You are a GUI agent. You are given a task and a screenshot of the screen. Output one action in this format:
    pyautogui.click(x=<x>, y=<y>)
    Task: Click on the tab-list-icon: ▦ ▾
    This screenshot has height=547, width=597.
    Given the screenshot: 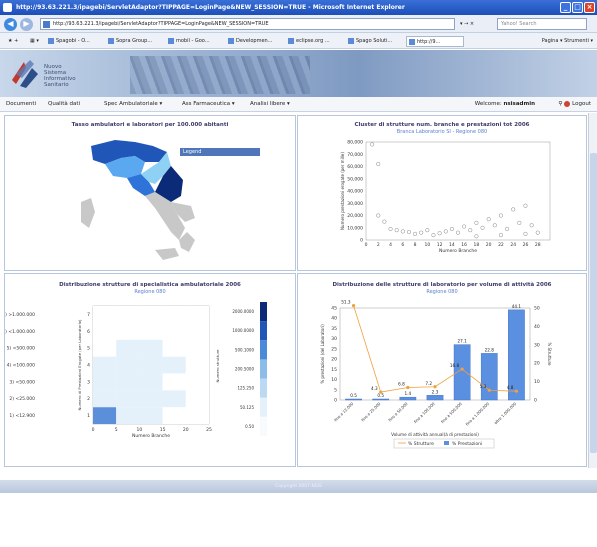 What is the action you would take?
    pyautogui.click(x=34, y=41)
    